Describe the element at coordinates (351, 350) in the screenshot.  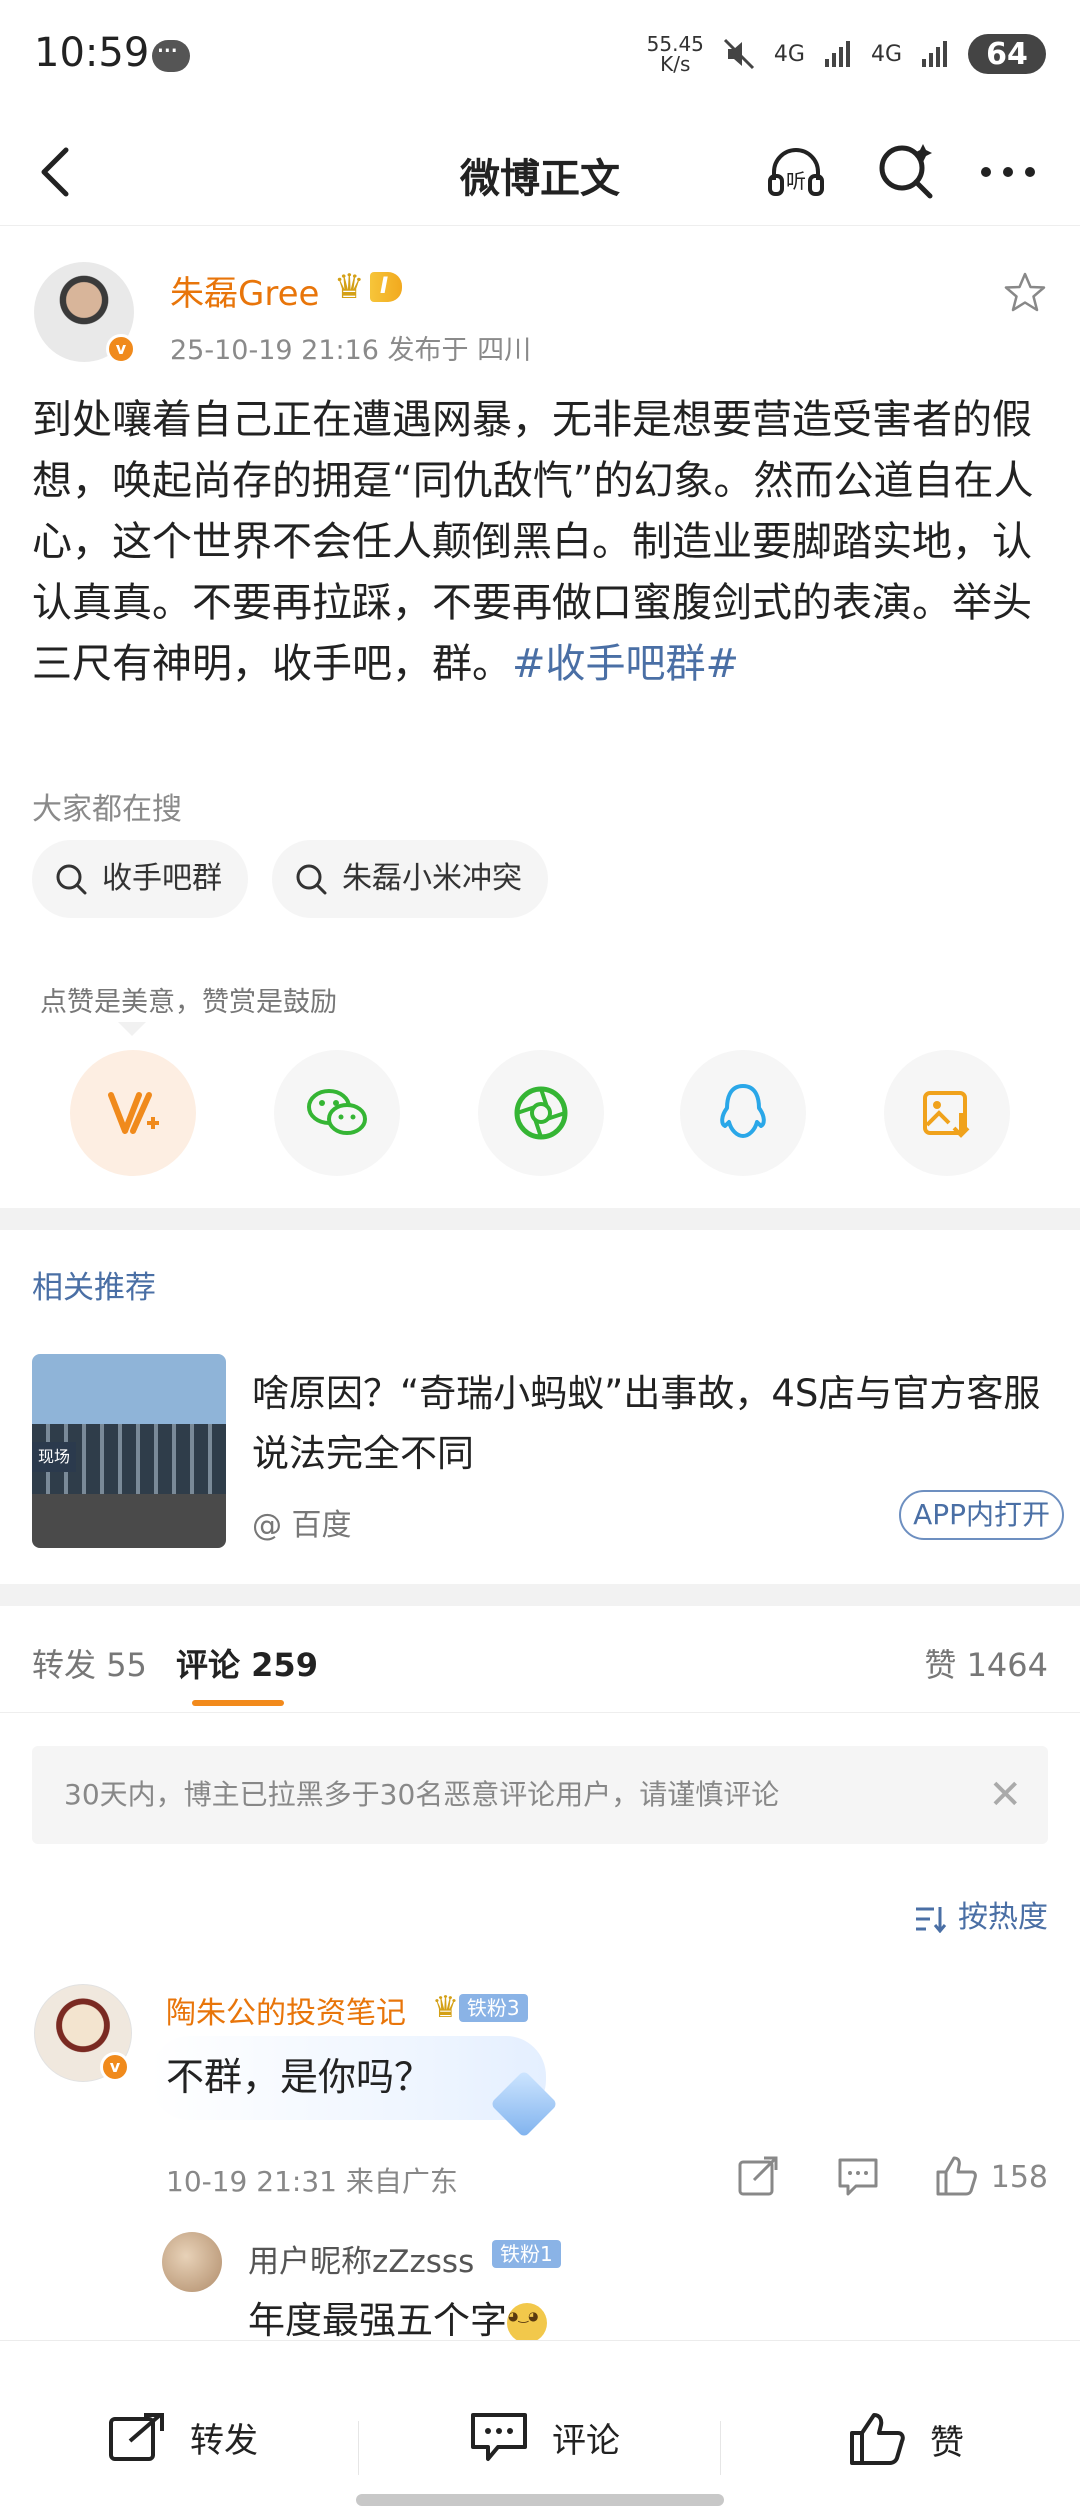
I see `post-meta: 25-10-19 21:16 发布于 四川` at that location.